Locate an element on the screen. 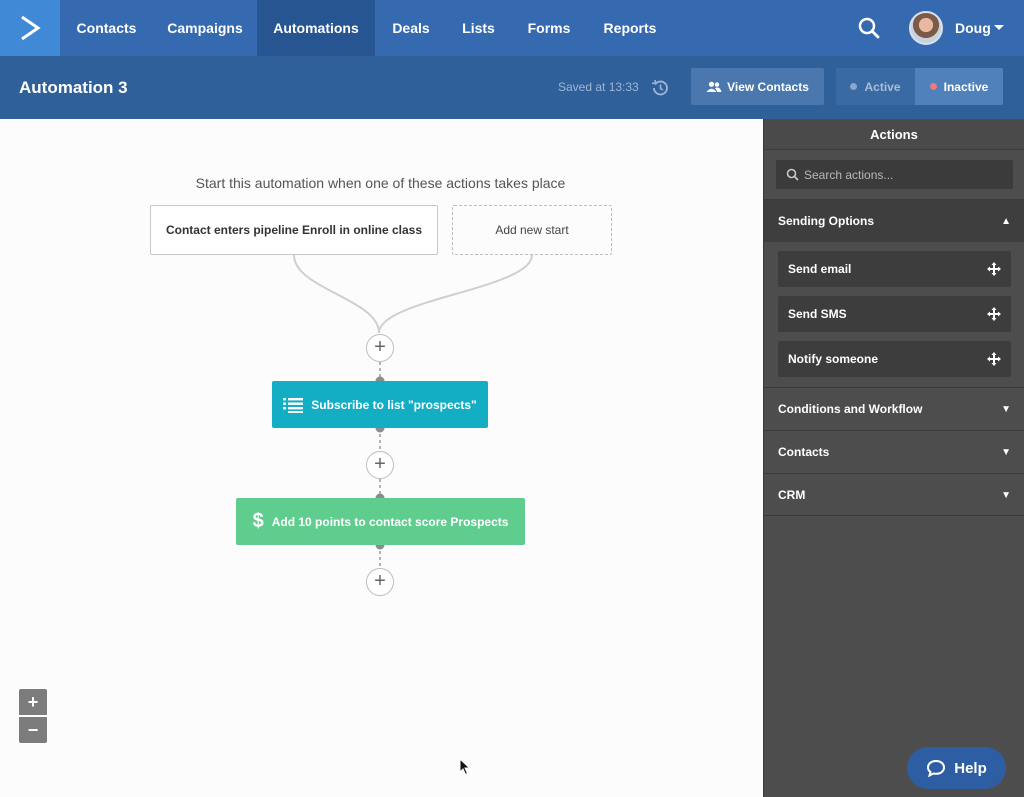 The image size is (1024, 797). user-menu-name: Doug is located at coordinates (973, 28).